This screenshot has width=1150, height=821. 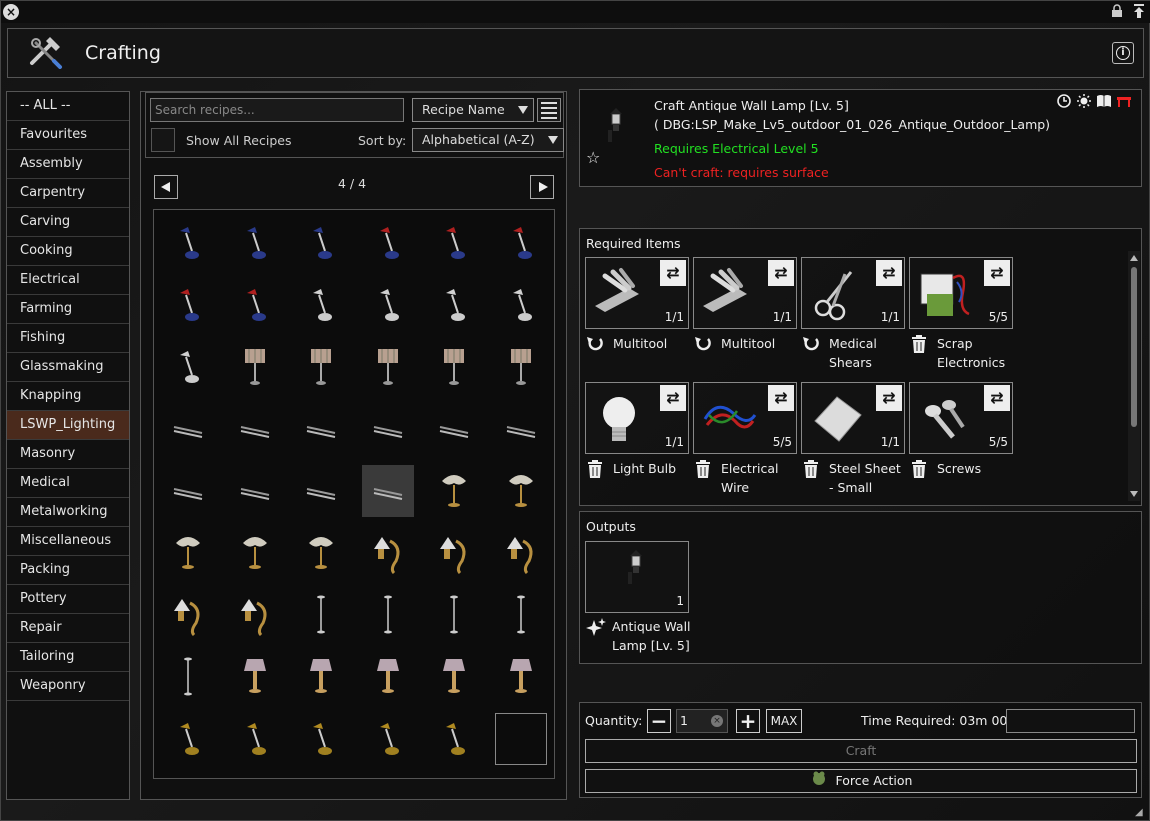 I want to click on category-item: Repair, so click(x=68, y=628).